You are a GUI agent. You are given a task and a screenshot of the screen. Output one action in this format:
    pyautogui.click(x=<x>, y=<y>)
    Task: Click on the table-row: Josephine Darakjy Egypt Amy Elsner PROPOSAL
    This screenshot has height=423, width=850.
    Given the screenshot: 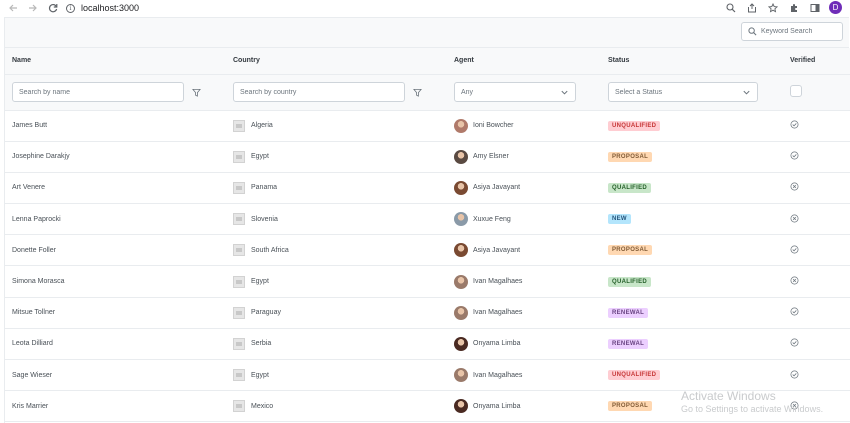 What is the action you would take?
    pyautogui.click(x=427, y=157)
    